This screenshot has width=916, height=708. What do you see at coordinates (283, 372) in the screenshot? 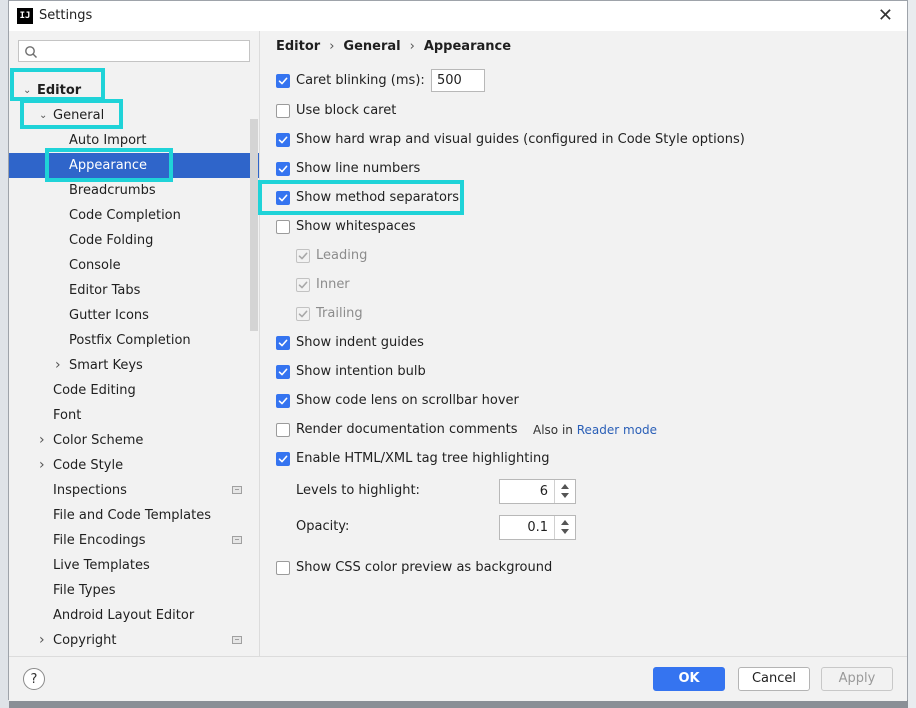
I see `intention-bulb-checkbox` at bounding box center [283, 372].